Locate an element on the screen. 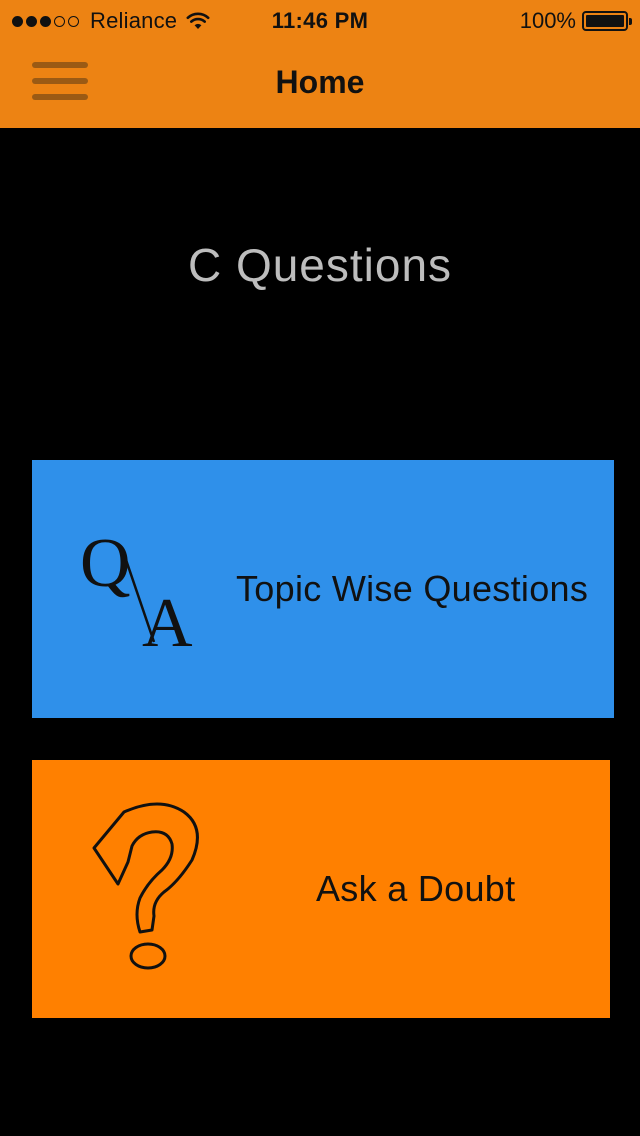 Image resolution: width=640 pixels, height=1136 pixels. qa-icon: Q A is located at coordinates (143, 593).